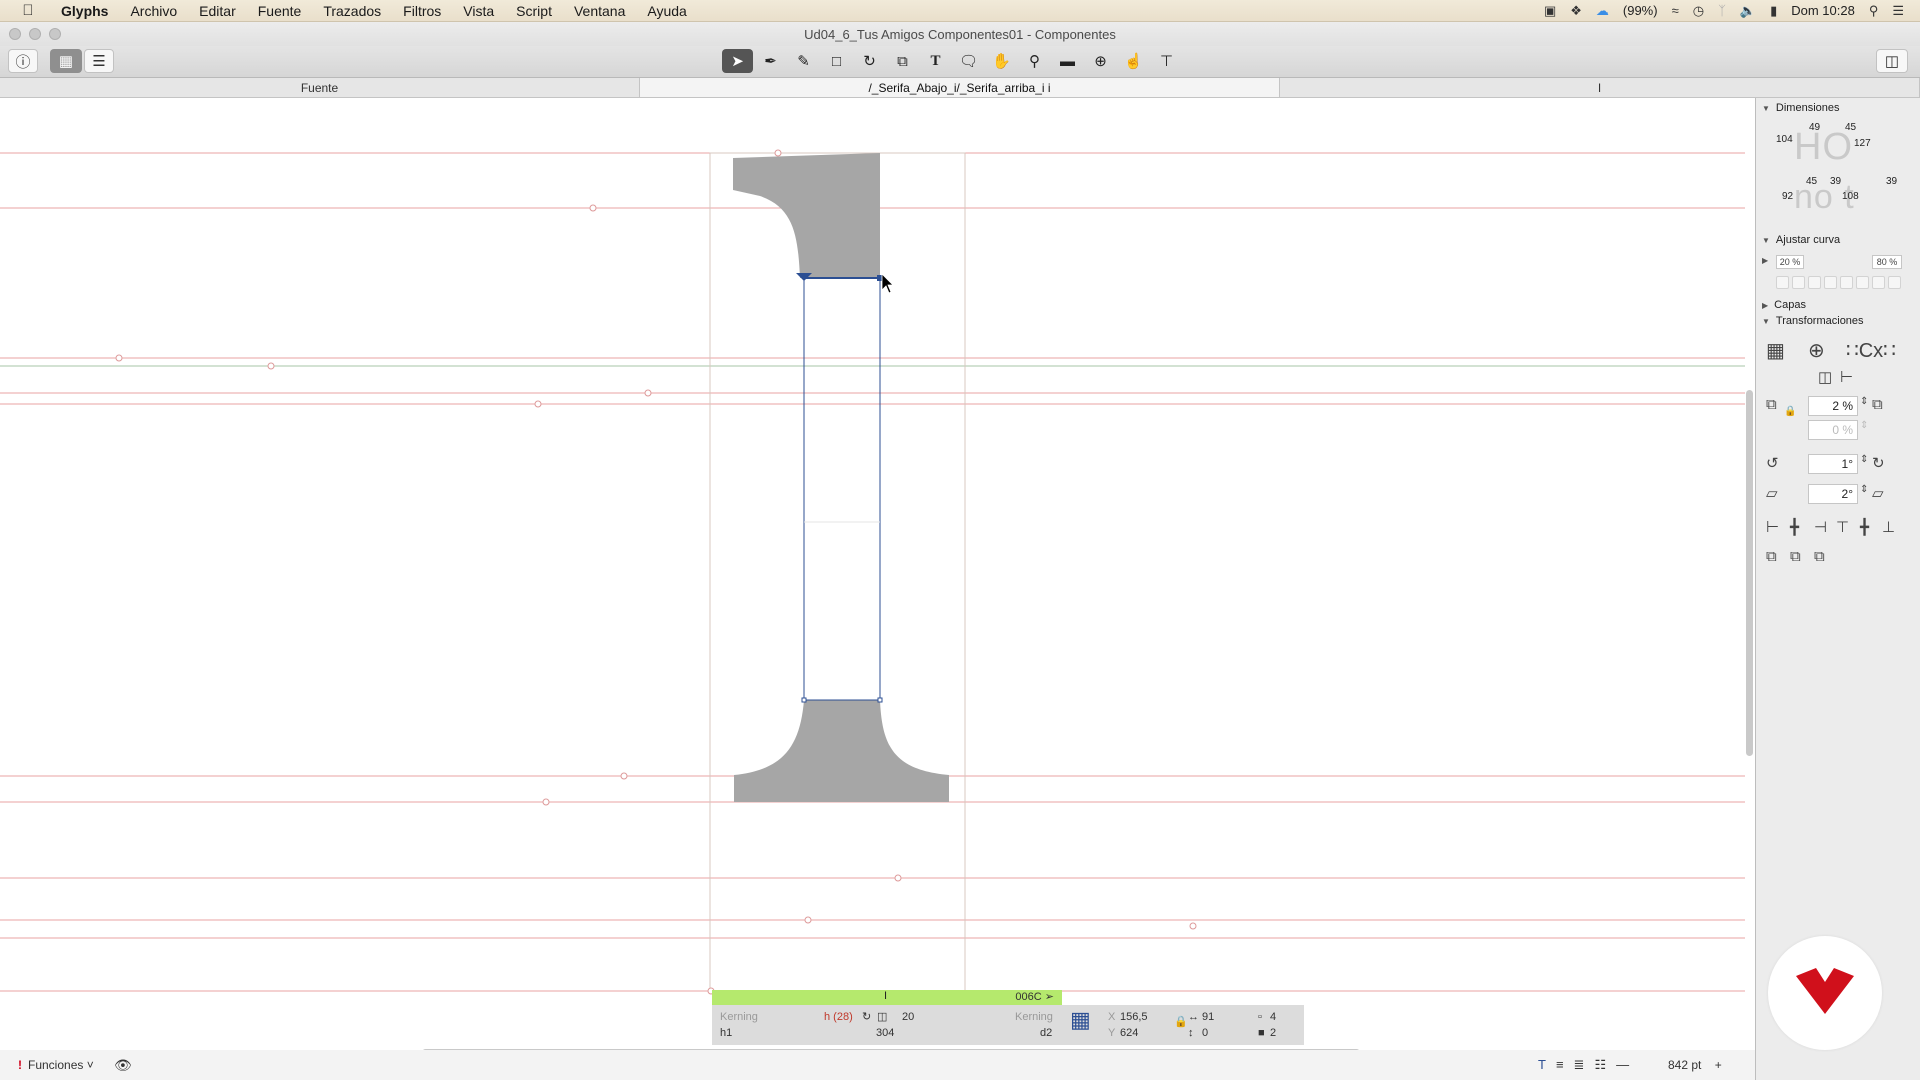 The image size is (1920, 1080). I want to click on tab-glyph-i: I, so click(1600, 87).